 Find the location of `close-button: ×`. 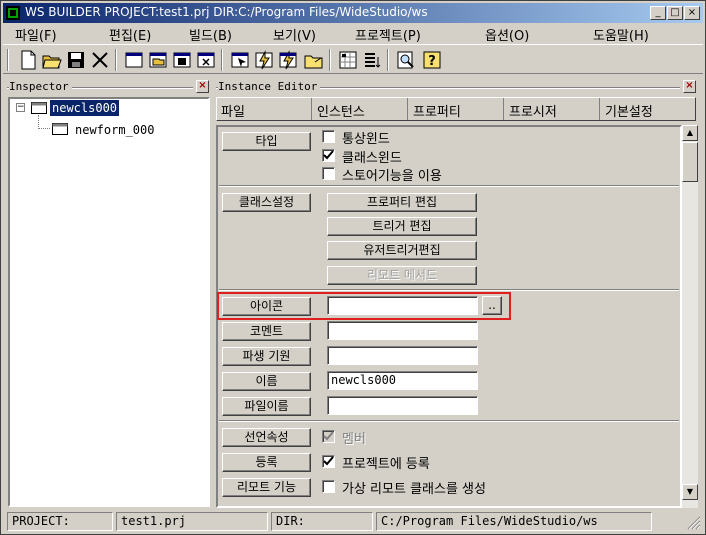

close-button: × is located at coordinates (692, 13).